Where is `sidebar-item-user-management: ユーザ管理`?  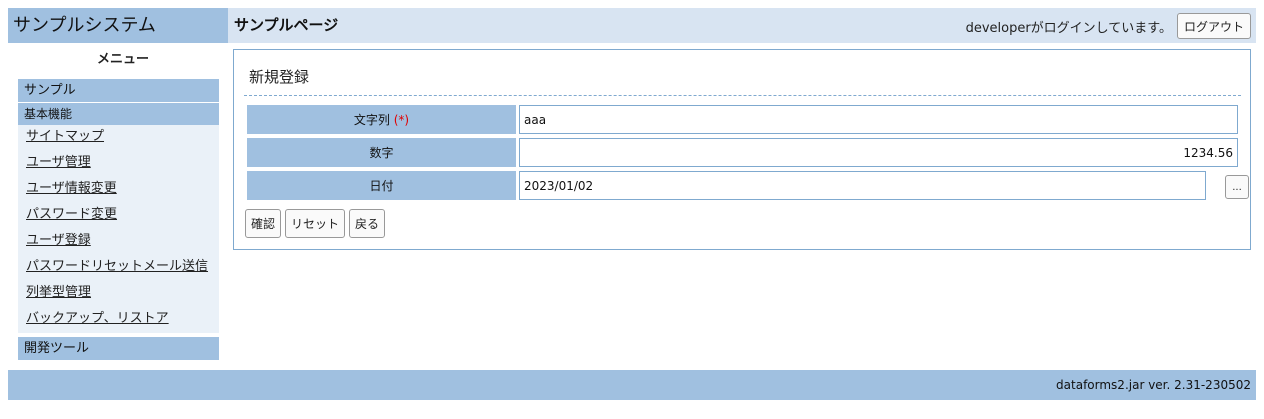 sidebar-item-user-management: ユーザ管理 is located at coordinates (118, 164).